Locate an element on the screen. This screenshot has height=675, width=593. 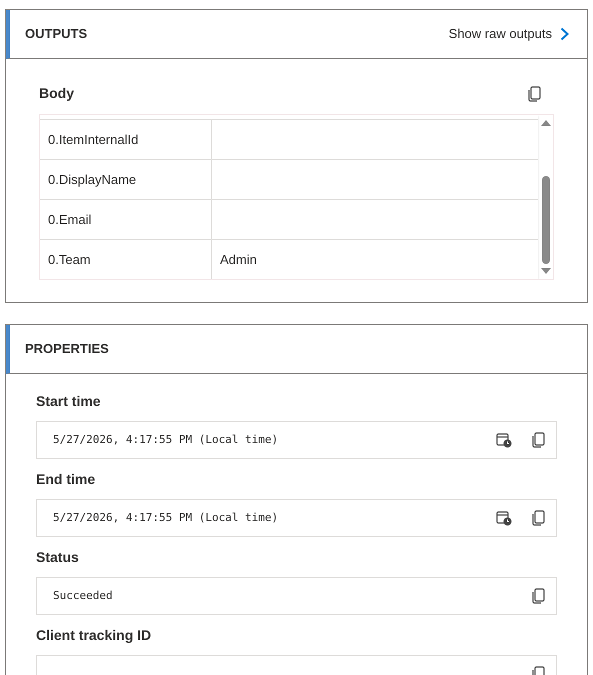
scroll-down-icon is located at coordinates (545, 271).